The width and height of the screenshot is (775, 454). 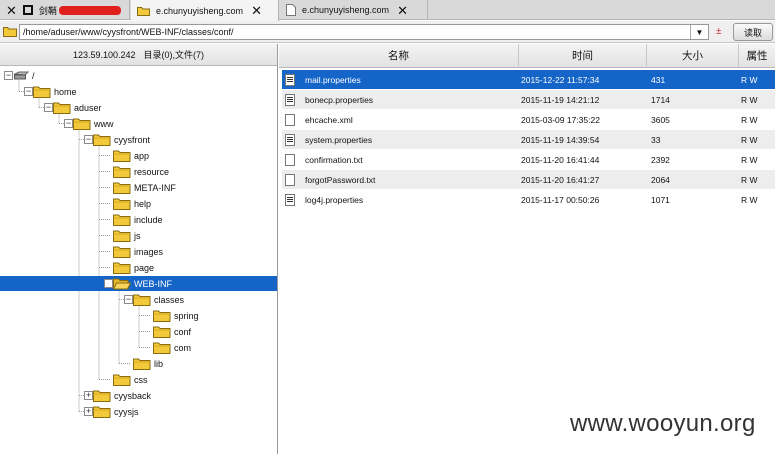 I want to click on tree-node: images, so click(x=138, y=251).